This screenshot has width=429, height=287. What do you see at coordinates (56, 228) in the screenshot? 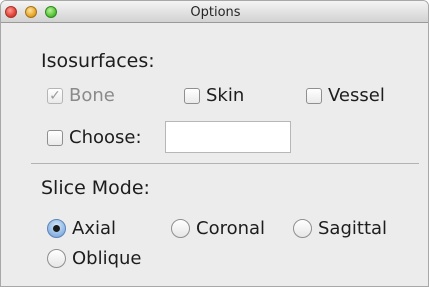
I see `radio-selected-icon` at bounding box center [56, 228].